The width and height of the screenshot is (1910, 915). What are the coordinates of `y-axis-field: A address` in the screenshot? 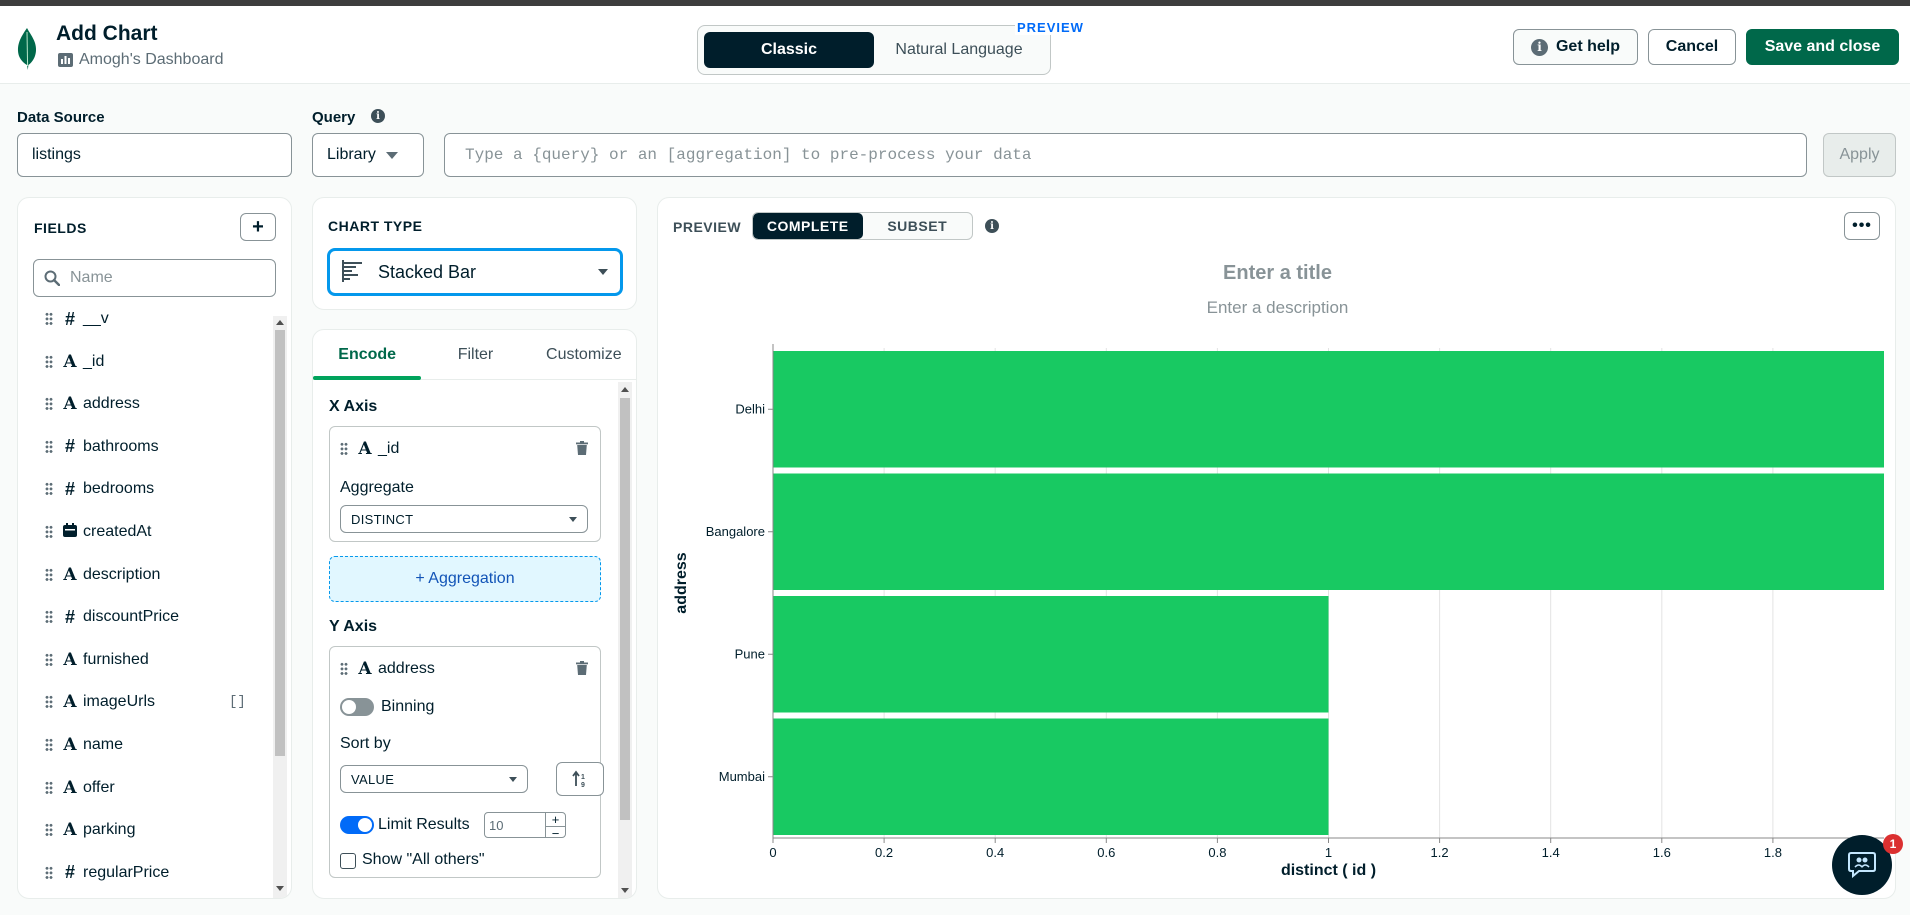 It's located at (387, 669).